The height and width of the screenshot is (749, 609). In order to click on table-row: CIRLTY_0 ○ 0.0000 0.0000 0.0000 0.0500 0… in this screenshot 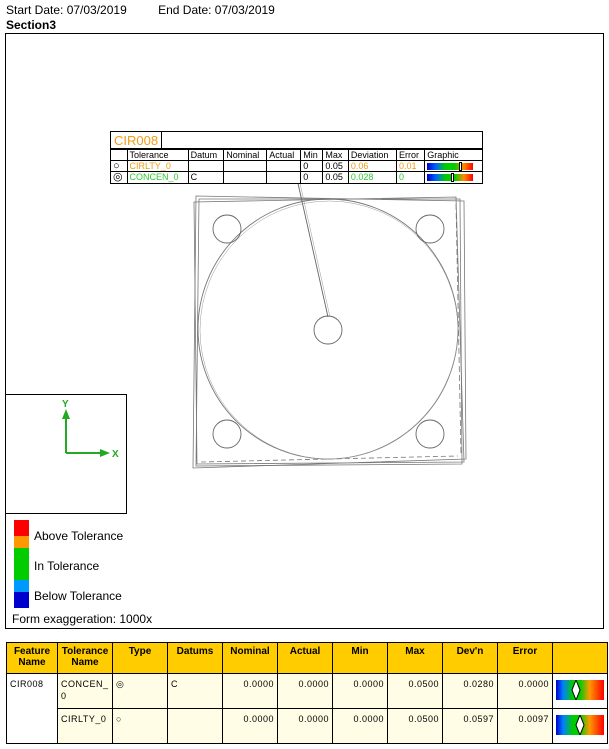, I will do `click(307, 726)`.